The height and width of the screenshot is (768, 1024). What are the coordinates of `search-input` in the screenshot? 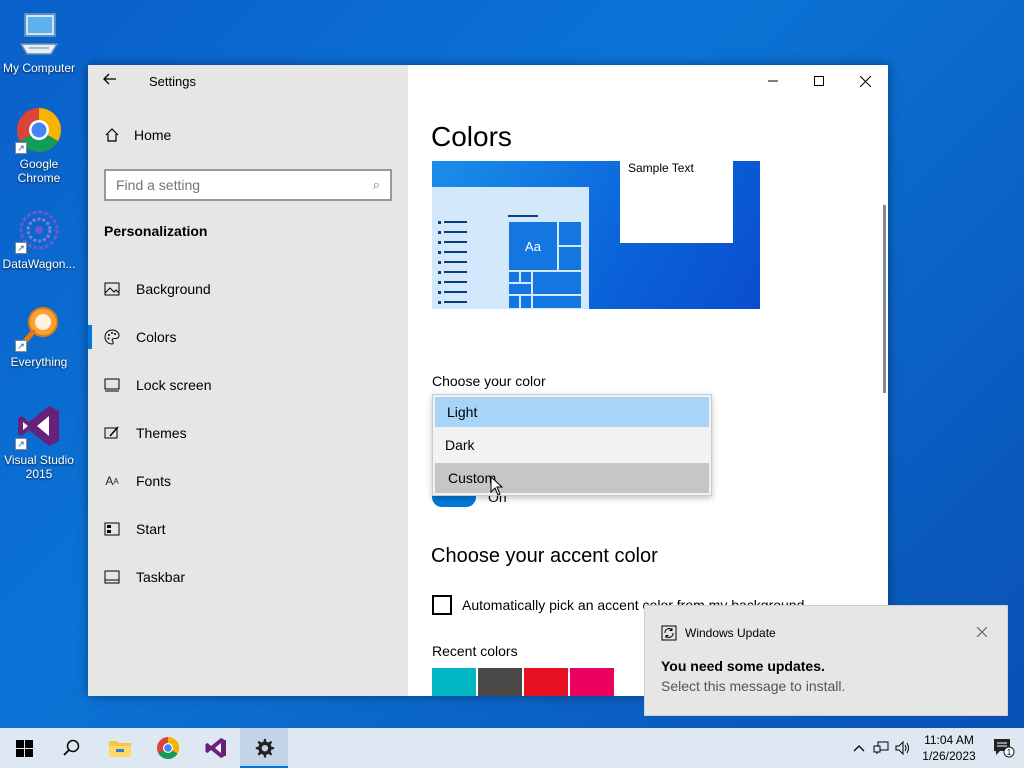 It's located at (244, 185).